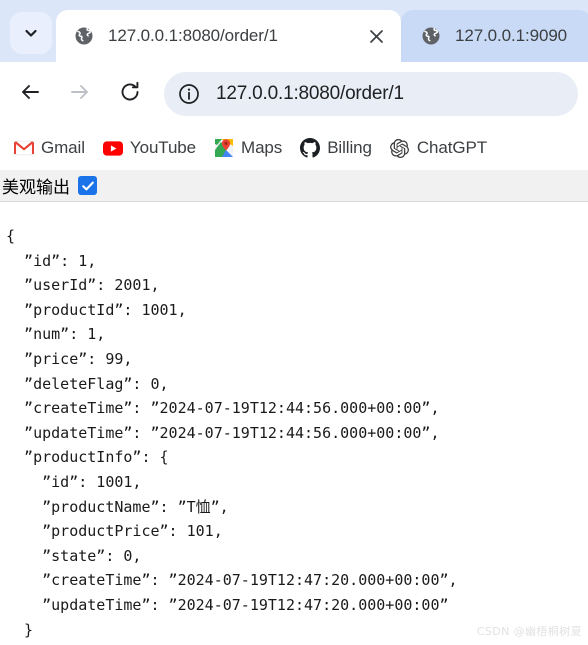 The image size is (588, 645). I want to click on browser-tab-strip: 127.0.0.1:8080/order/1 127.0.0.1:9090, so click(294, 31).